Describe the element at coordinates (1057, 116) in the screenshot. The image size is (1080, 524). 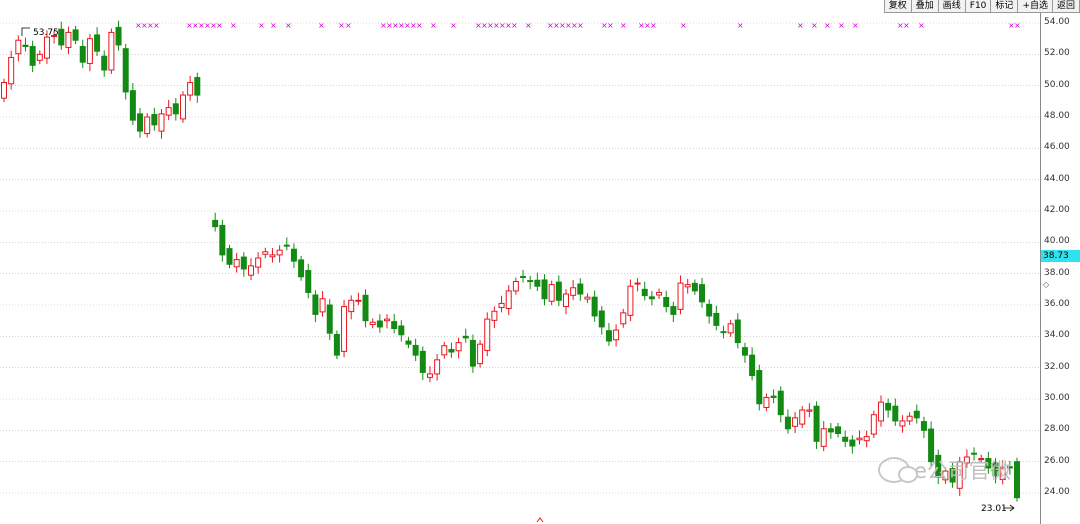
I see `y-tick-label: 48.00` at that location.